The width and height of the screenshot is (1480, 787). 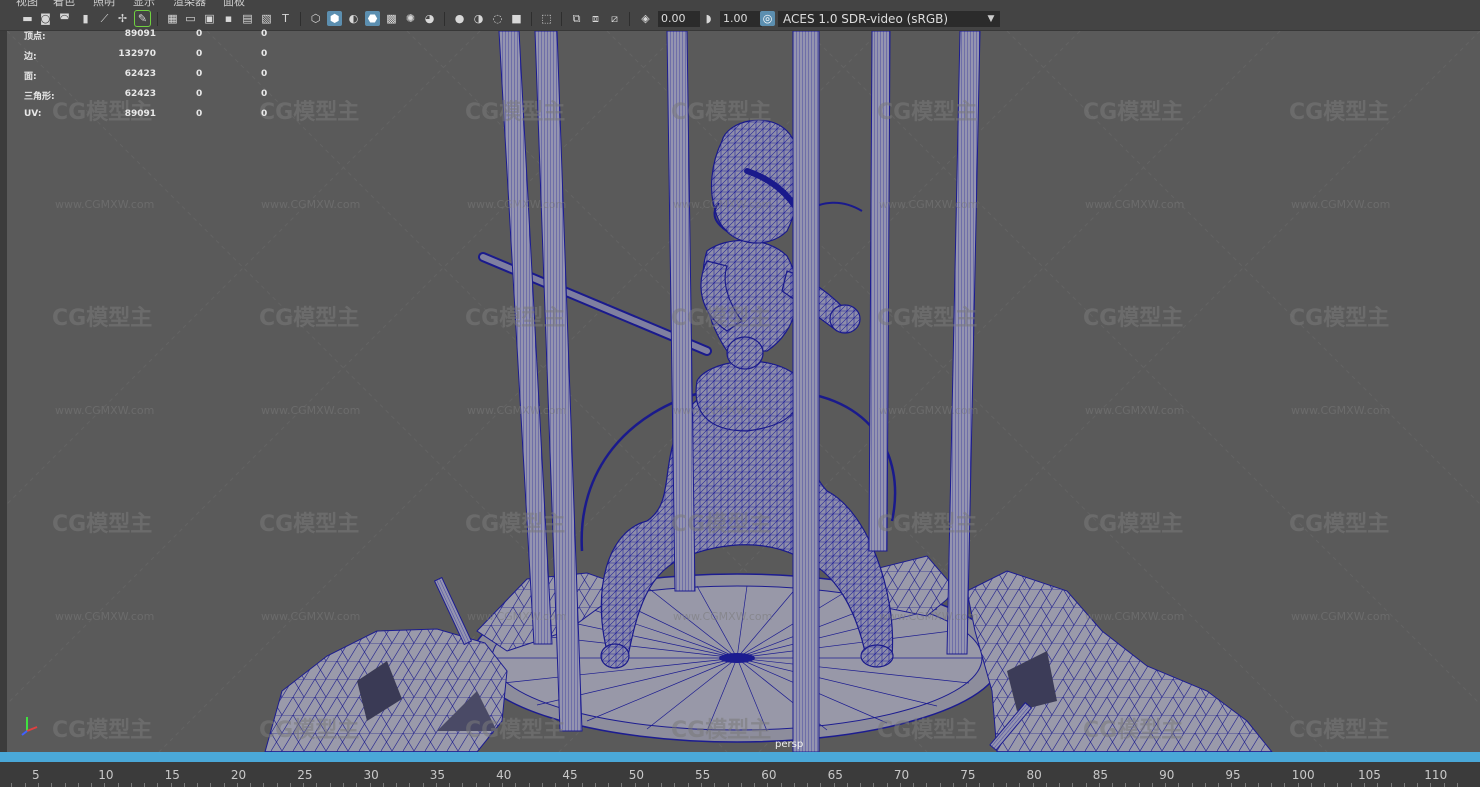 I want to click on camera-label: persp, so click(x=789, y=744).